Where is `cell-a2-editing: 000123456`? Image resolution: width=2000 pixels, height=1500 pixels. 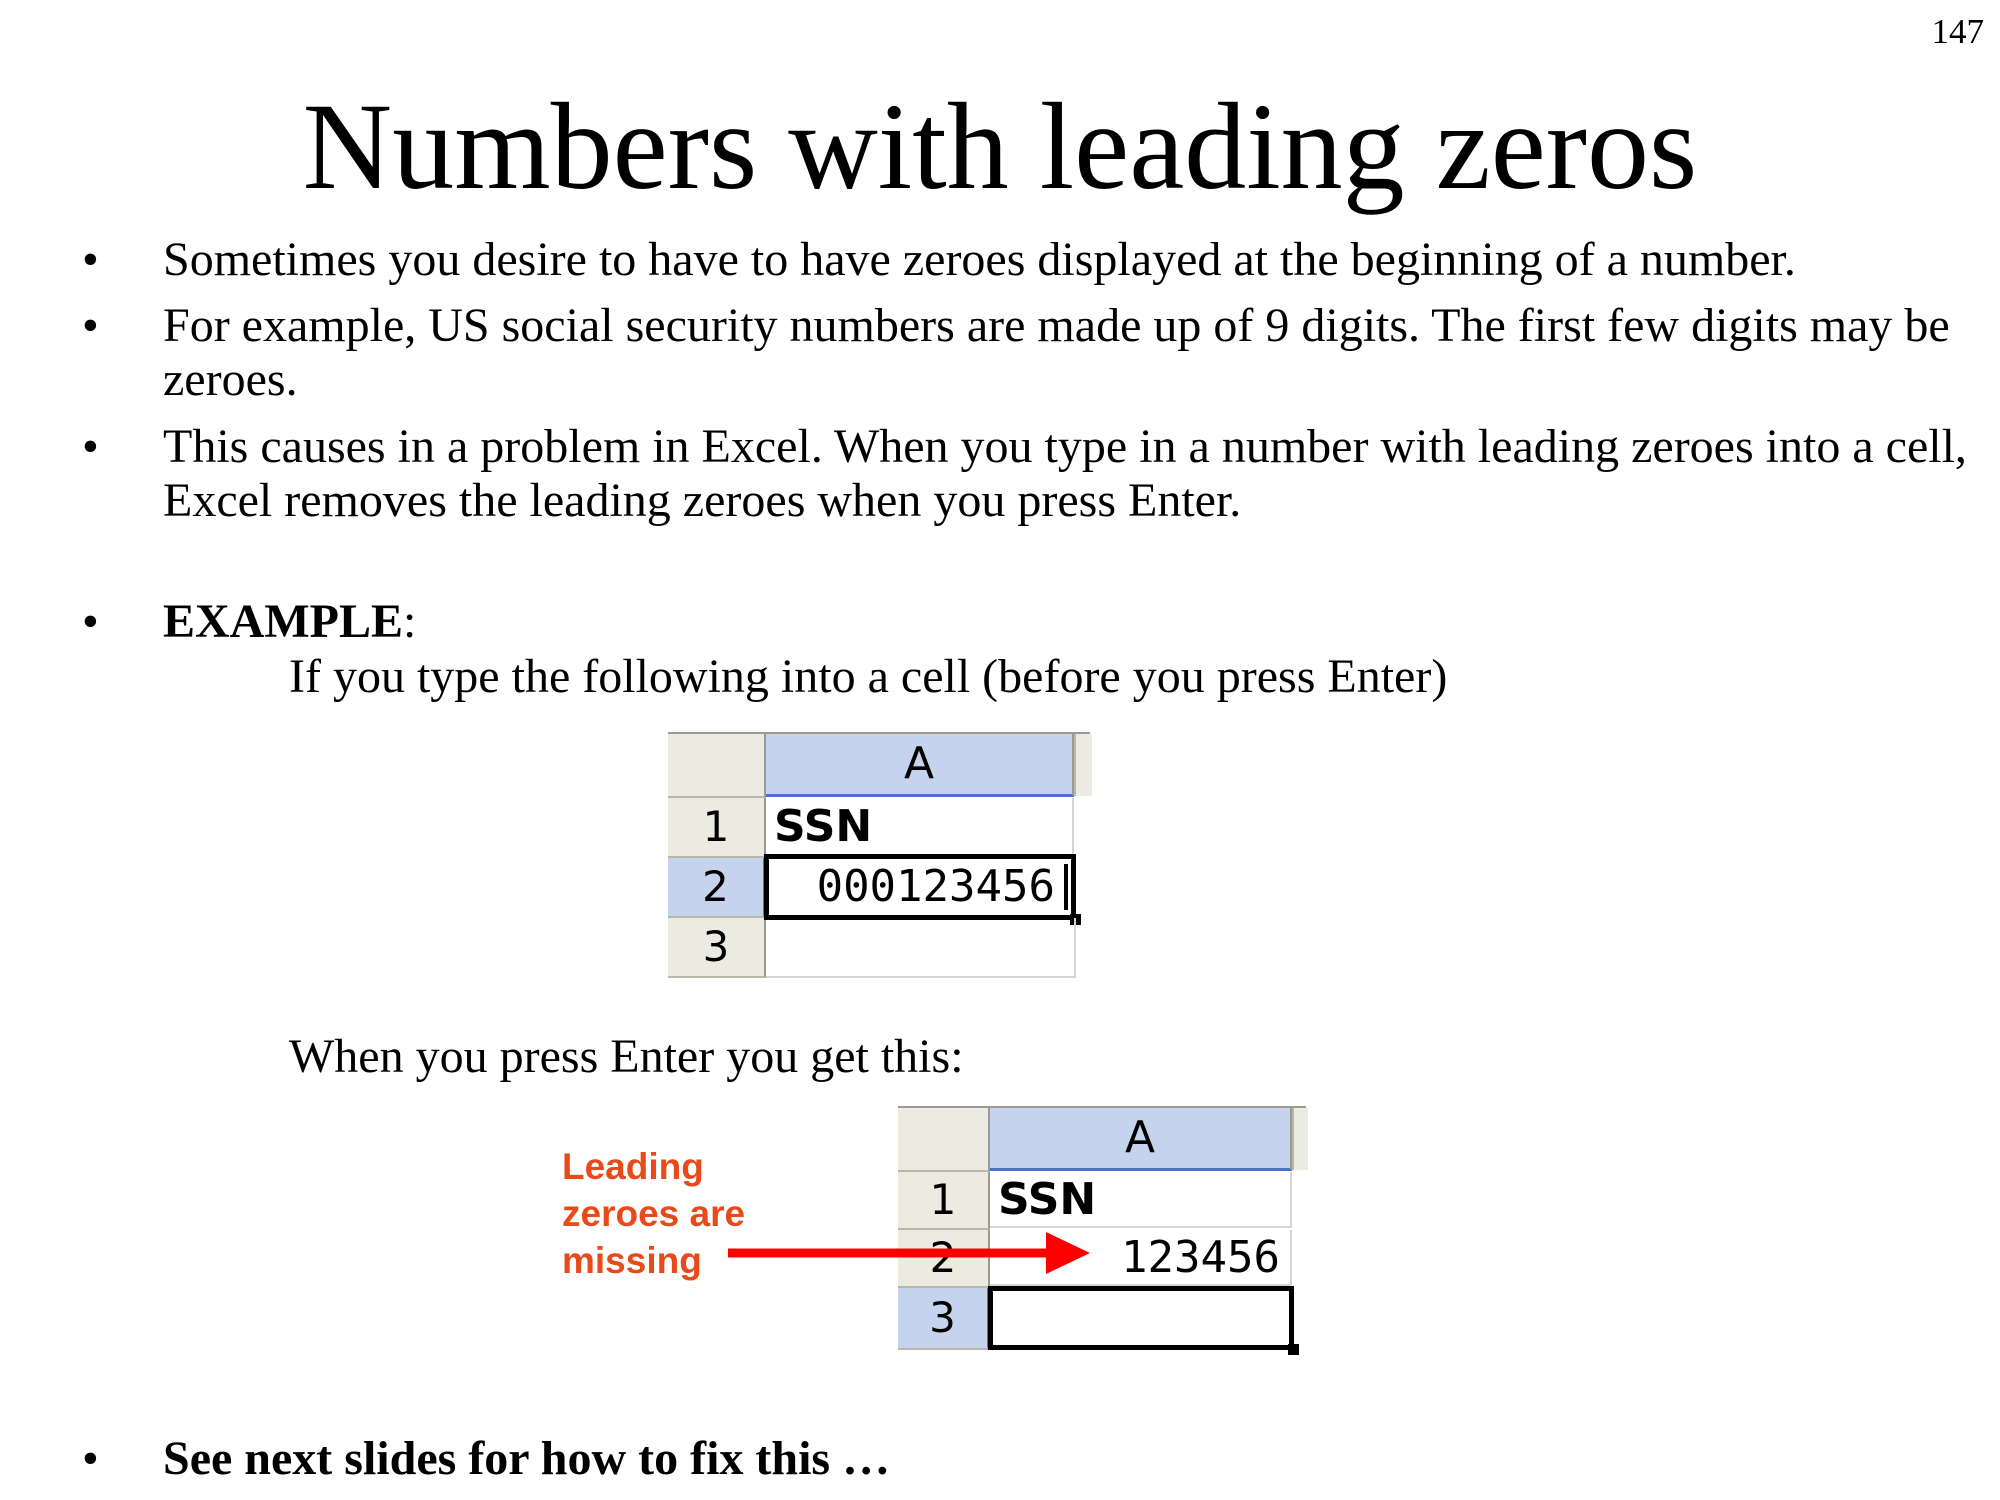
cell-a2-editing: 000123456 is located at coordinates (920, 887).